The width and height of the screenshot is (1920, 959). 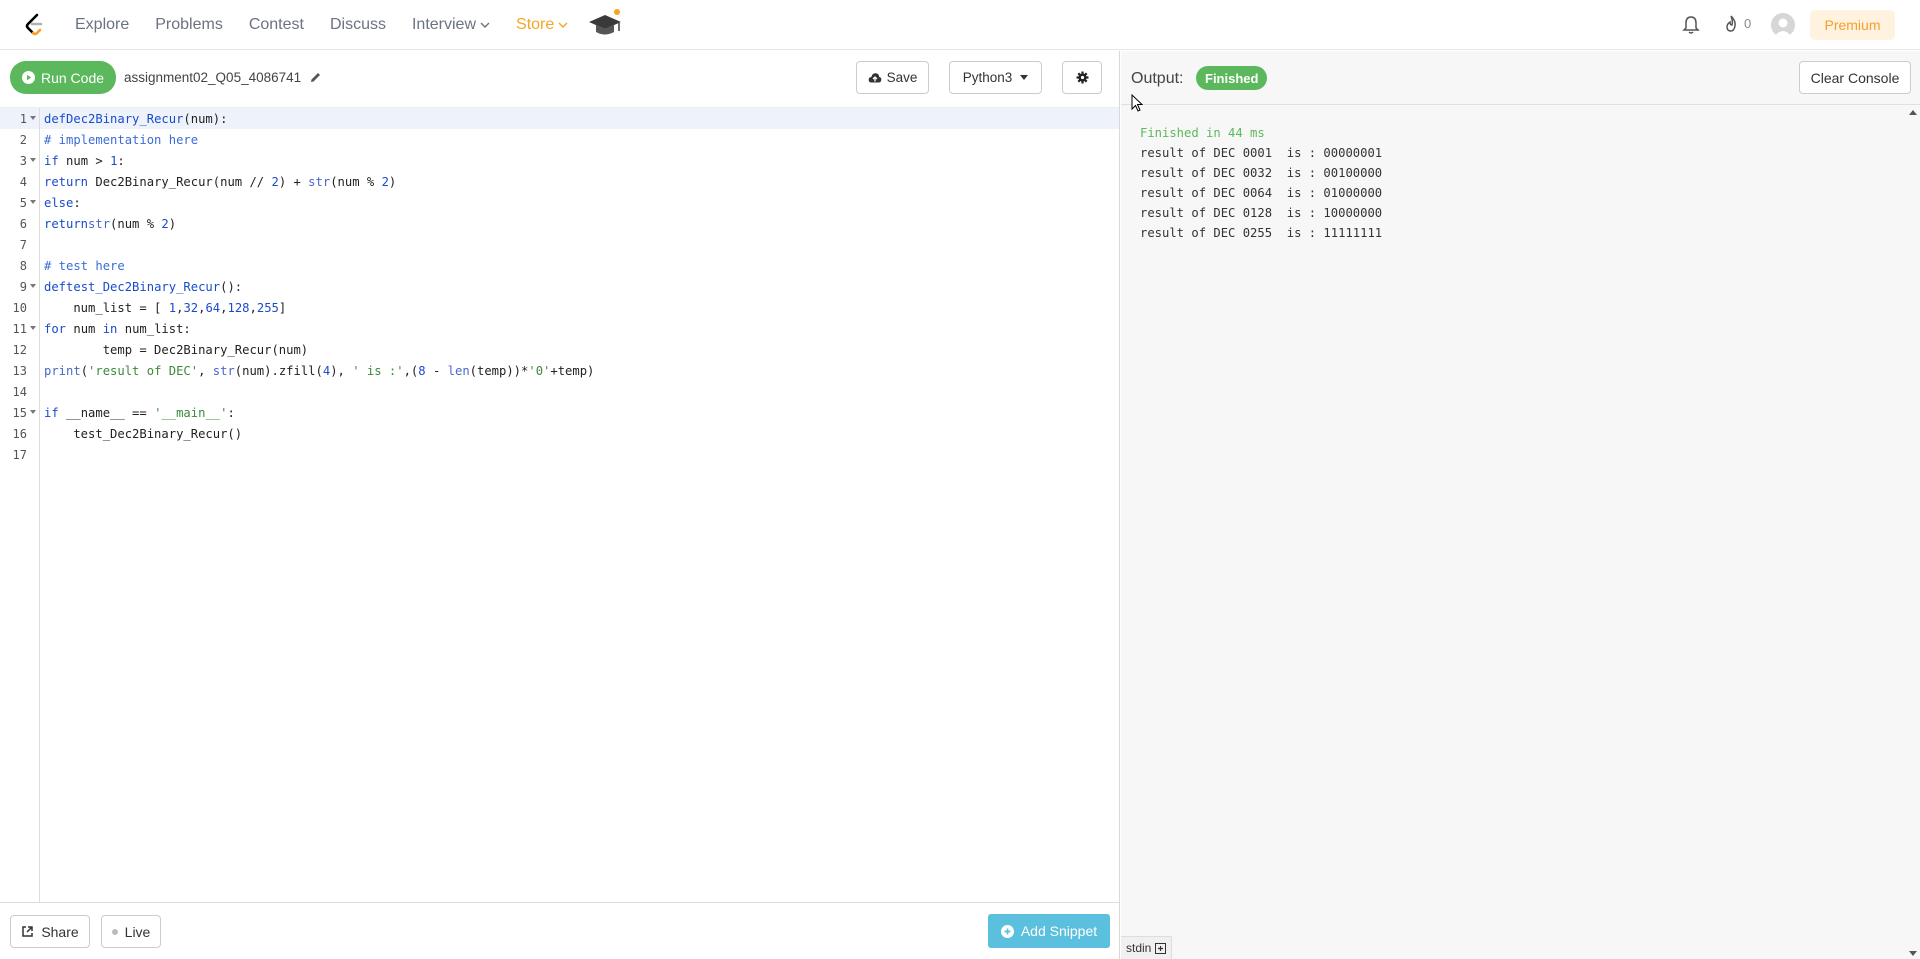 I want to click on code-line: temp = Dec2Binary_Recur(num), so click(x=579, y=349).